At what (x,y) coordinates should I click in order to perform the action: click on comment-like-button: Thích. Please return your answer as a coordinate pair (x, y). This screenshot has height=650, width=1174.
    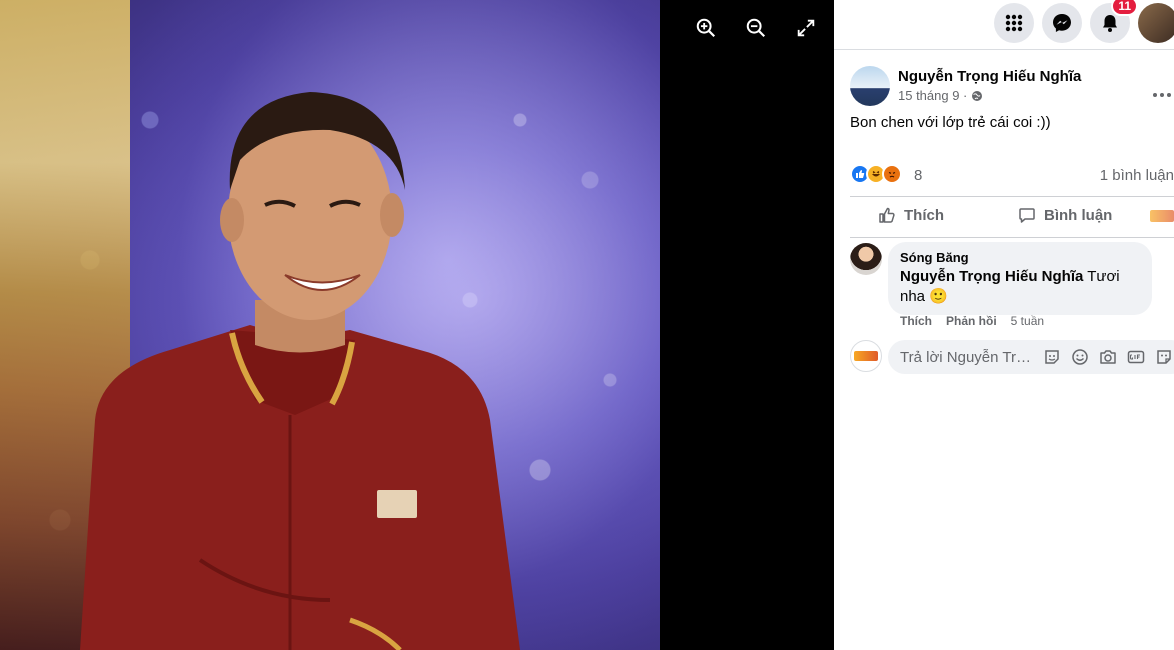
    Looking at the image, I should click on (916, 321).